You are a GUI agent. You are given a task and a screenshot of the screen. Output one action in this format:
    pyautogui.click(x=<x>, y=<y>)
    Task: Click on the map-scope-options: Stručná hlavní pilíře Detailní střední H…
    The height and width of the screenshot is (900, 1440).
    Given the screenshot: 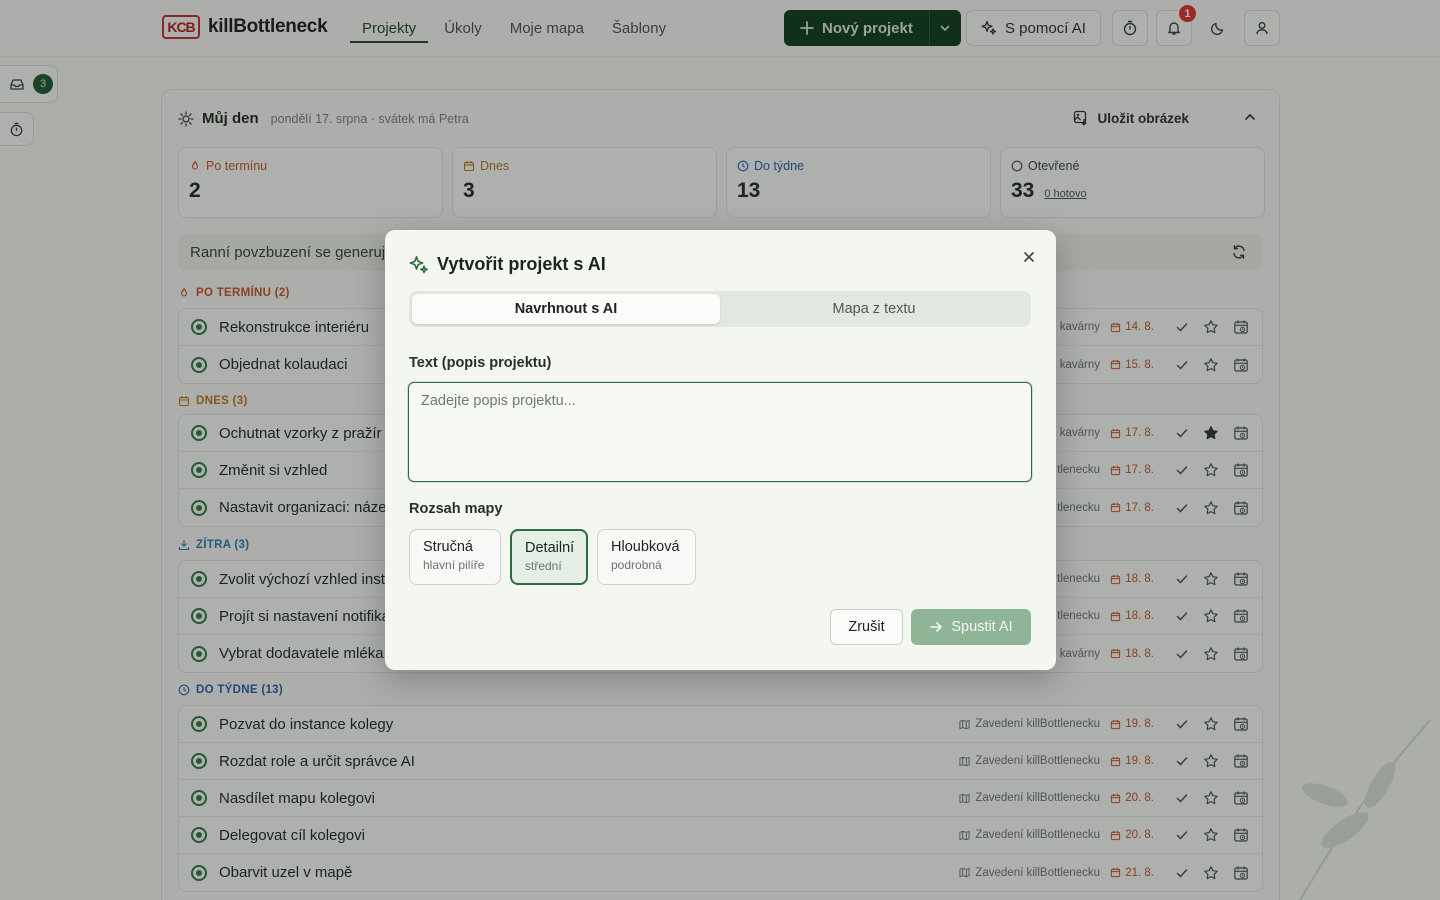 What is the action you would take?
    pyautogui.click(x=552, y=557)
    